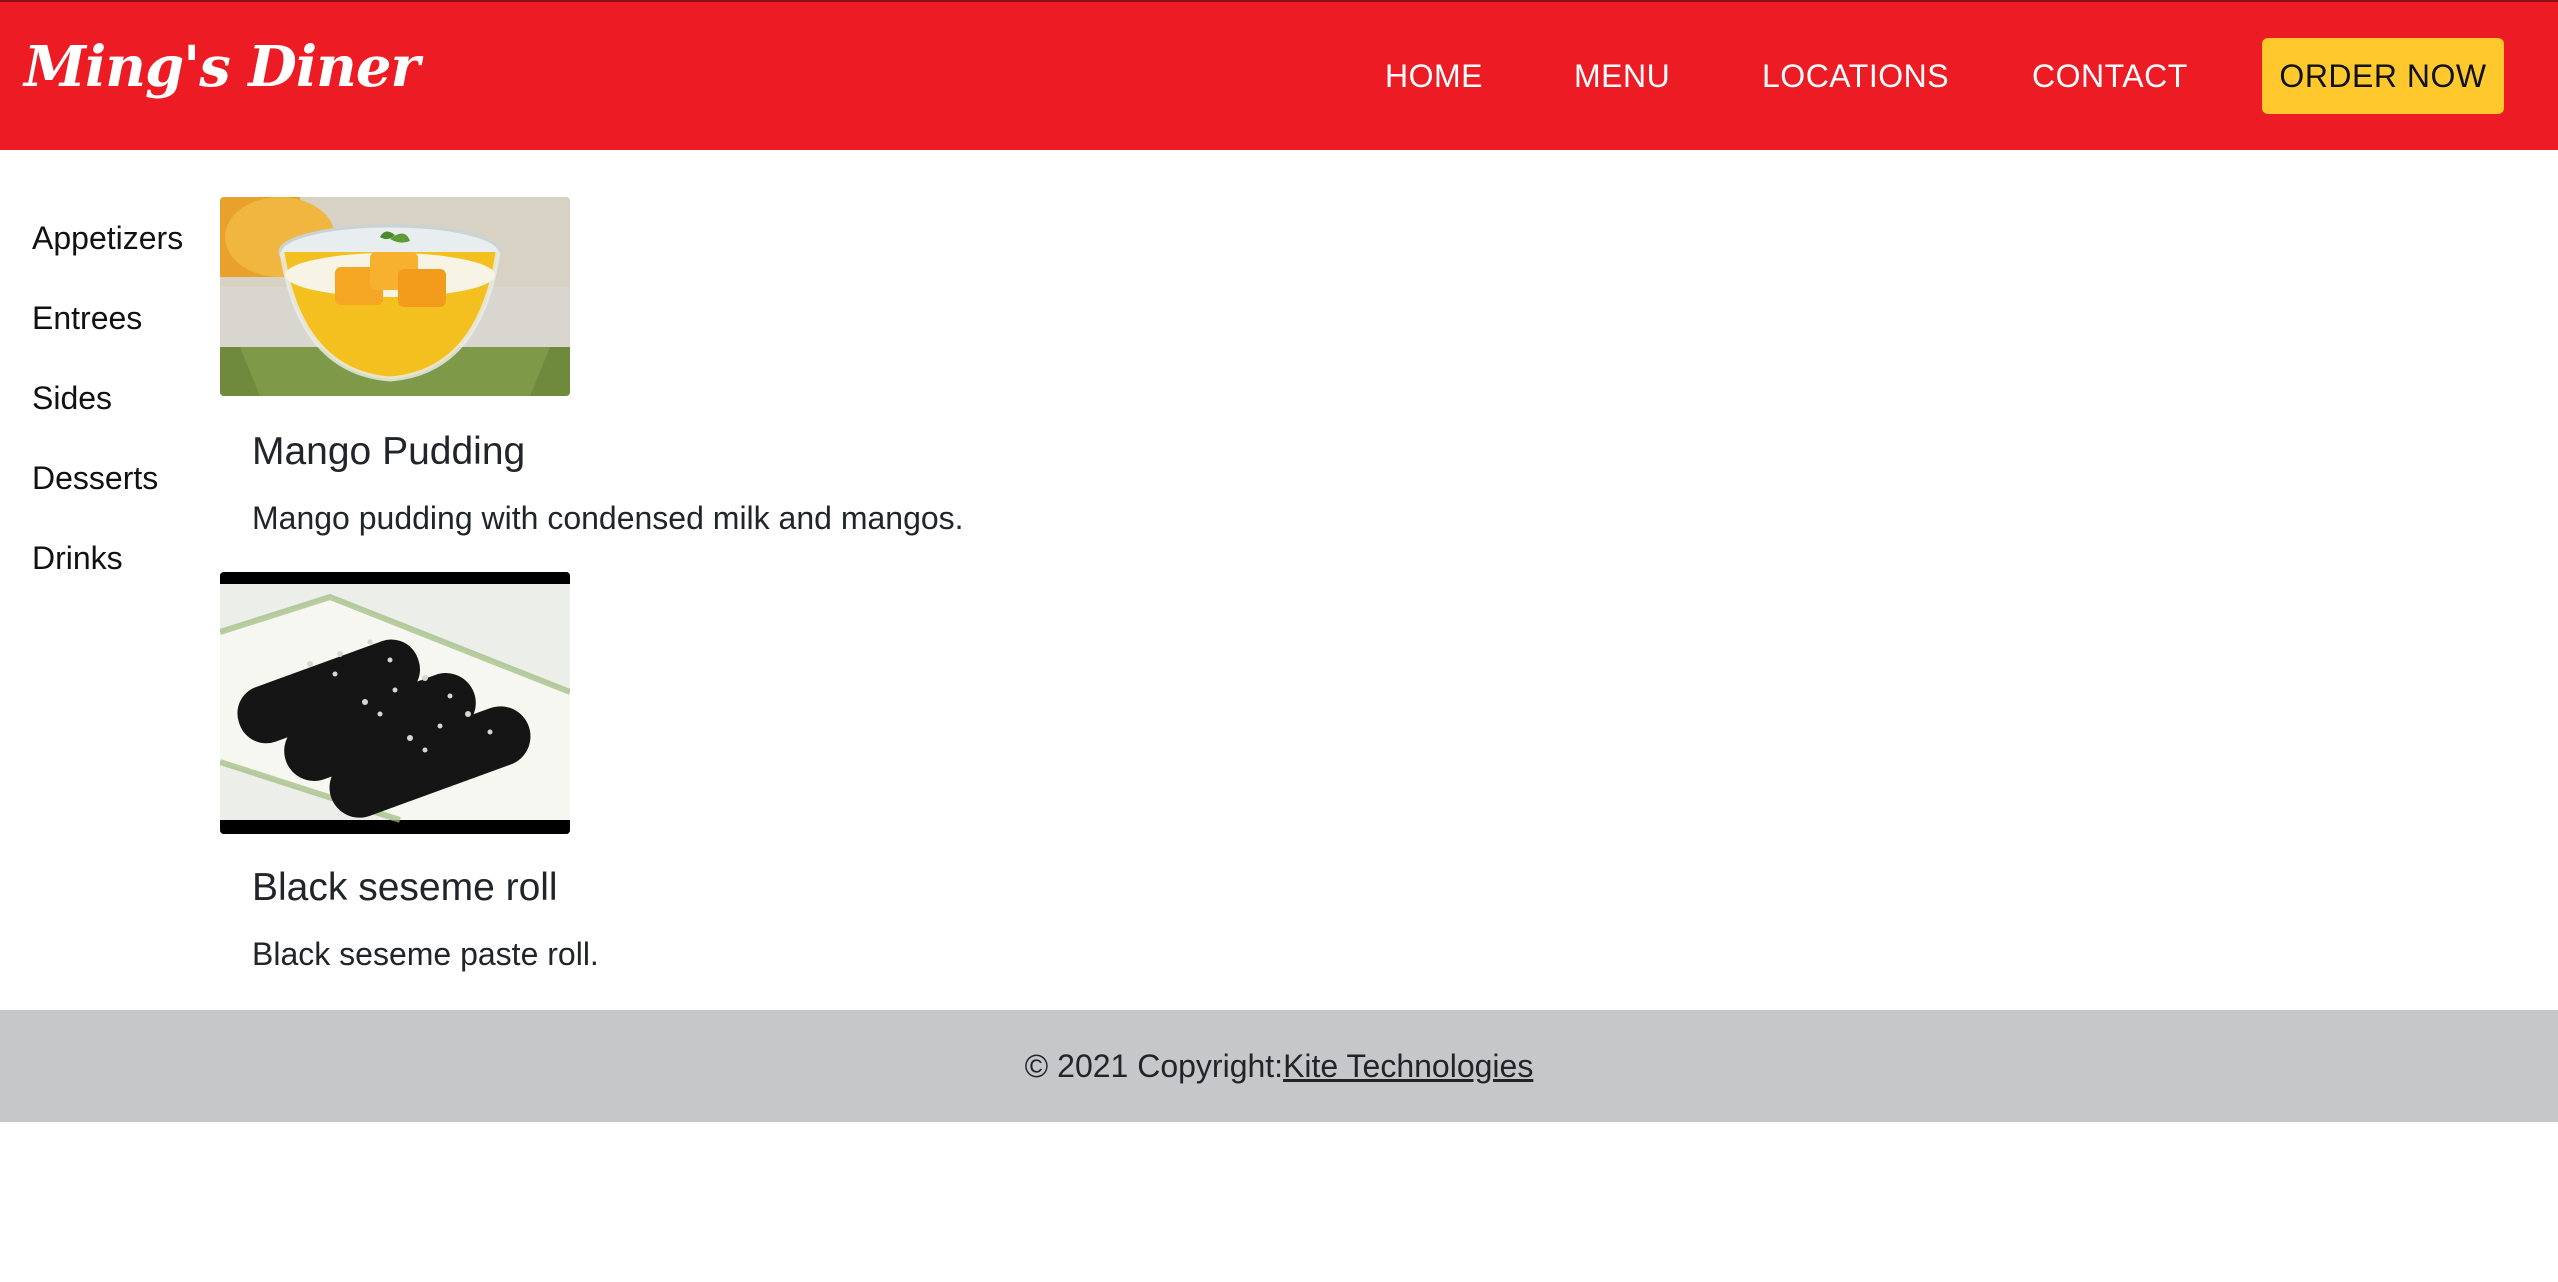  What do you see at coordinates (389, 451) in the screenshot?
I see `menu-item-title: Mango Pudding` at bounding box center [389, 451].